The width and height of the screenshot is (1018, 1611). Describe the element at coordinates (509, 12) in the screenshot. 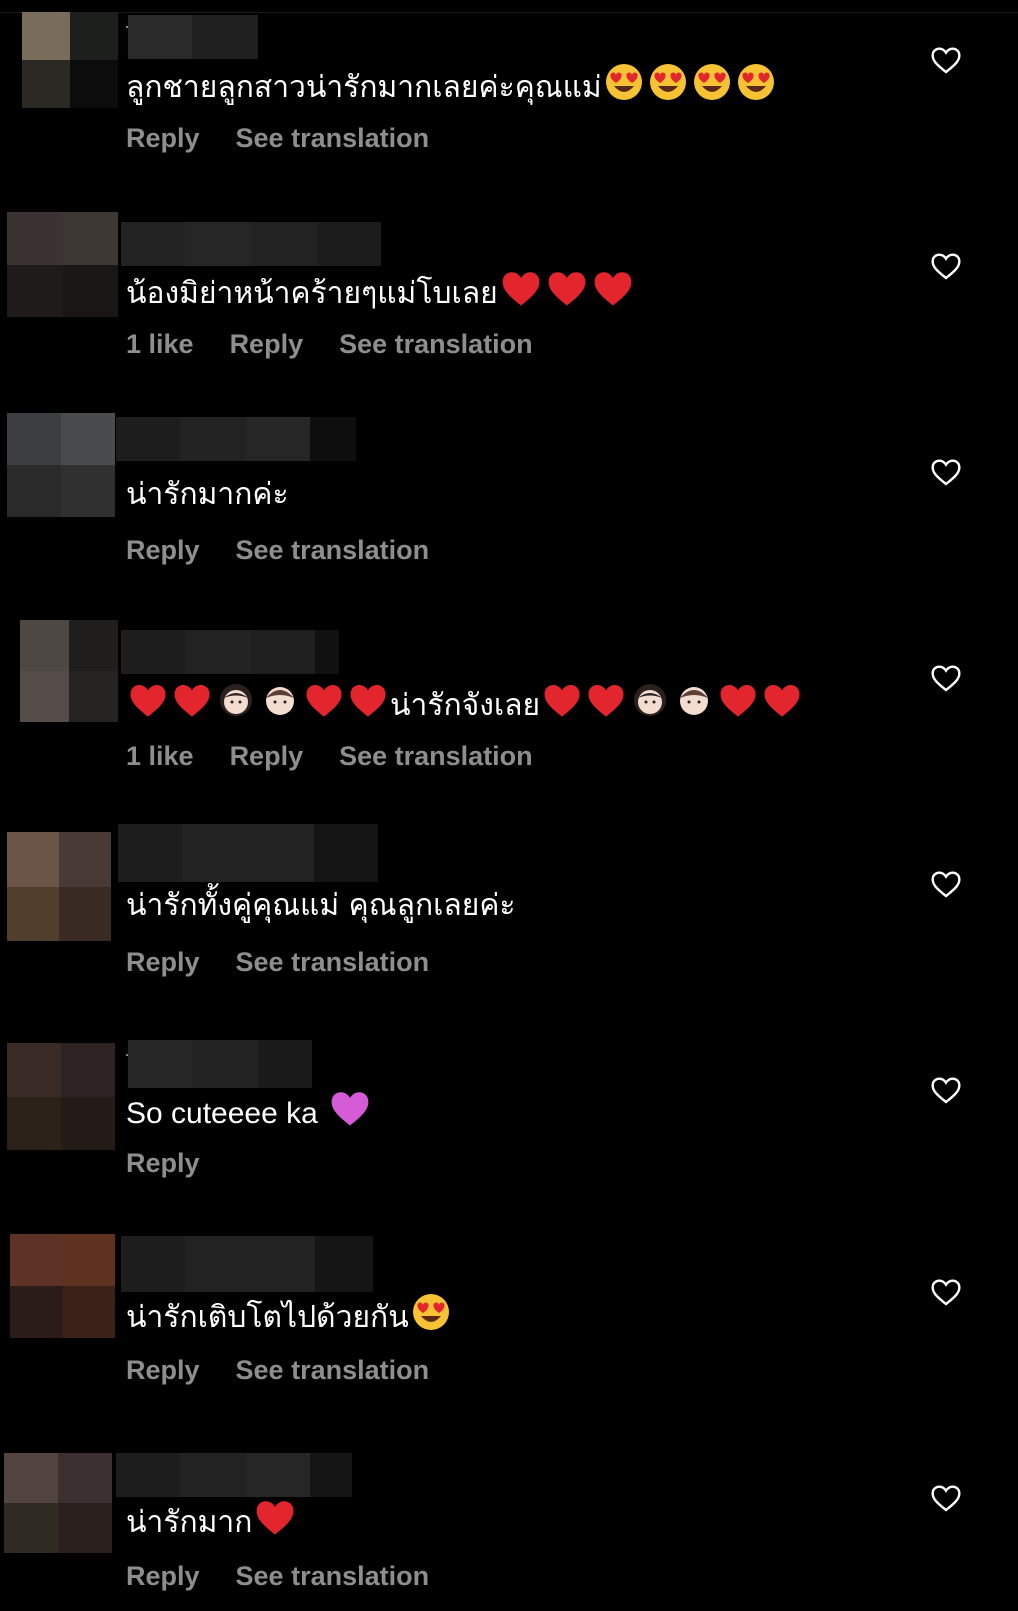

I see `top-divider` at that location.